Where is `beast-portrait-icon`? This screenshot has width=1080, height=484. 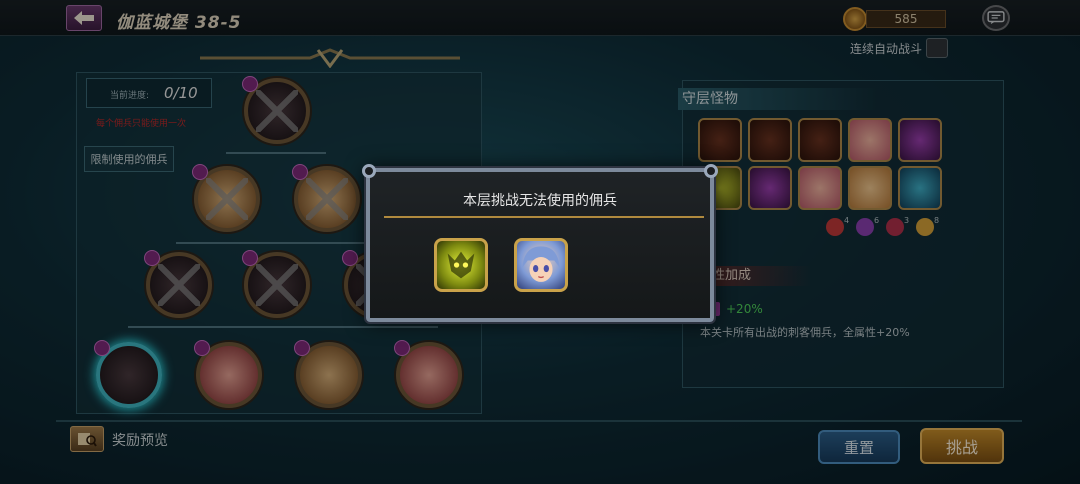
beast-portrait-icon is located at coordinates (461, 265).